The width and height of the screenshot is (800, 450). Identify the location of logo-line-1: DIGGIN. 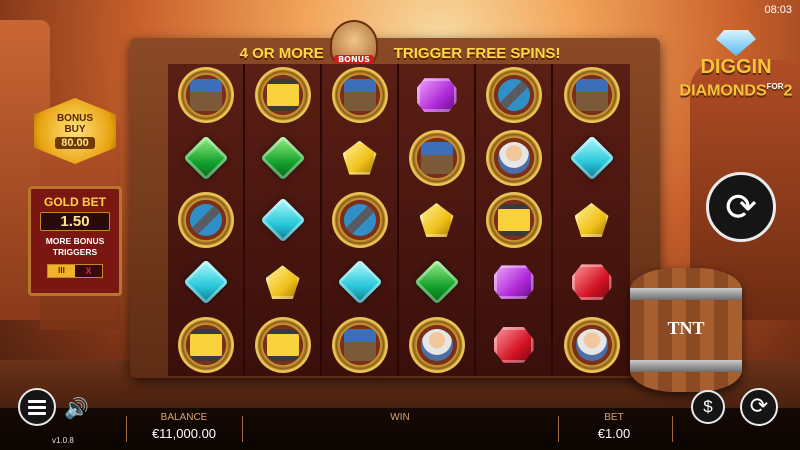
(736, 67).